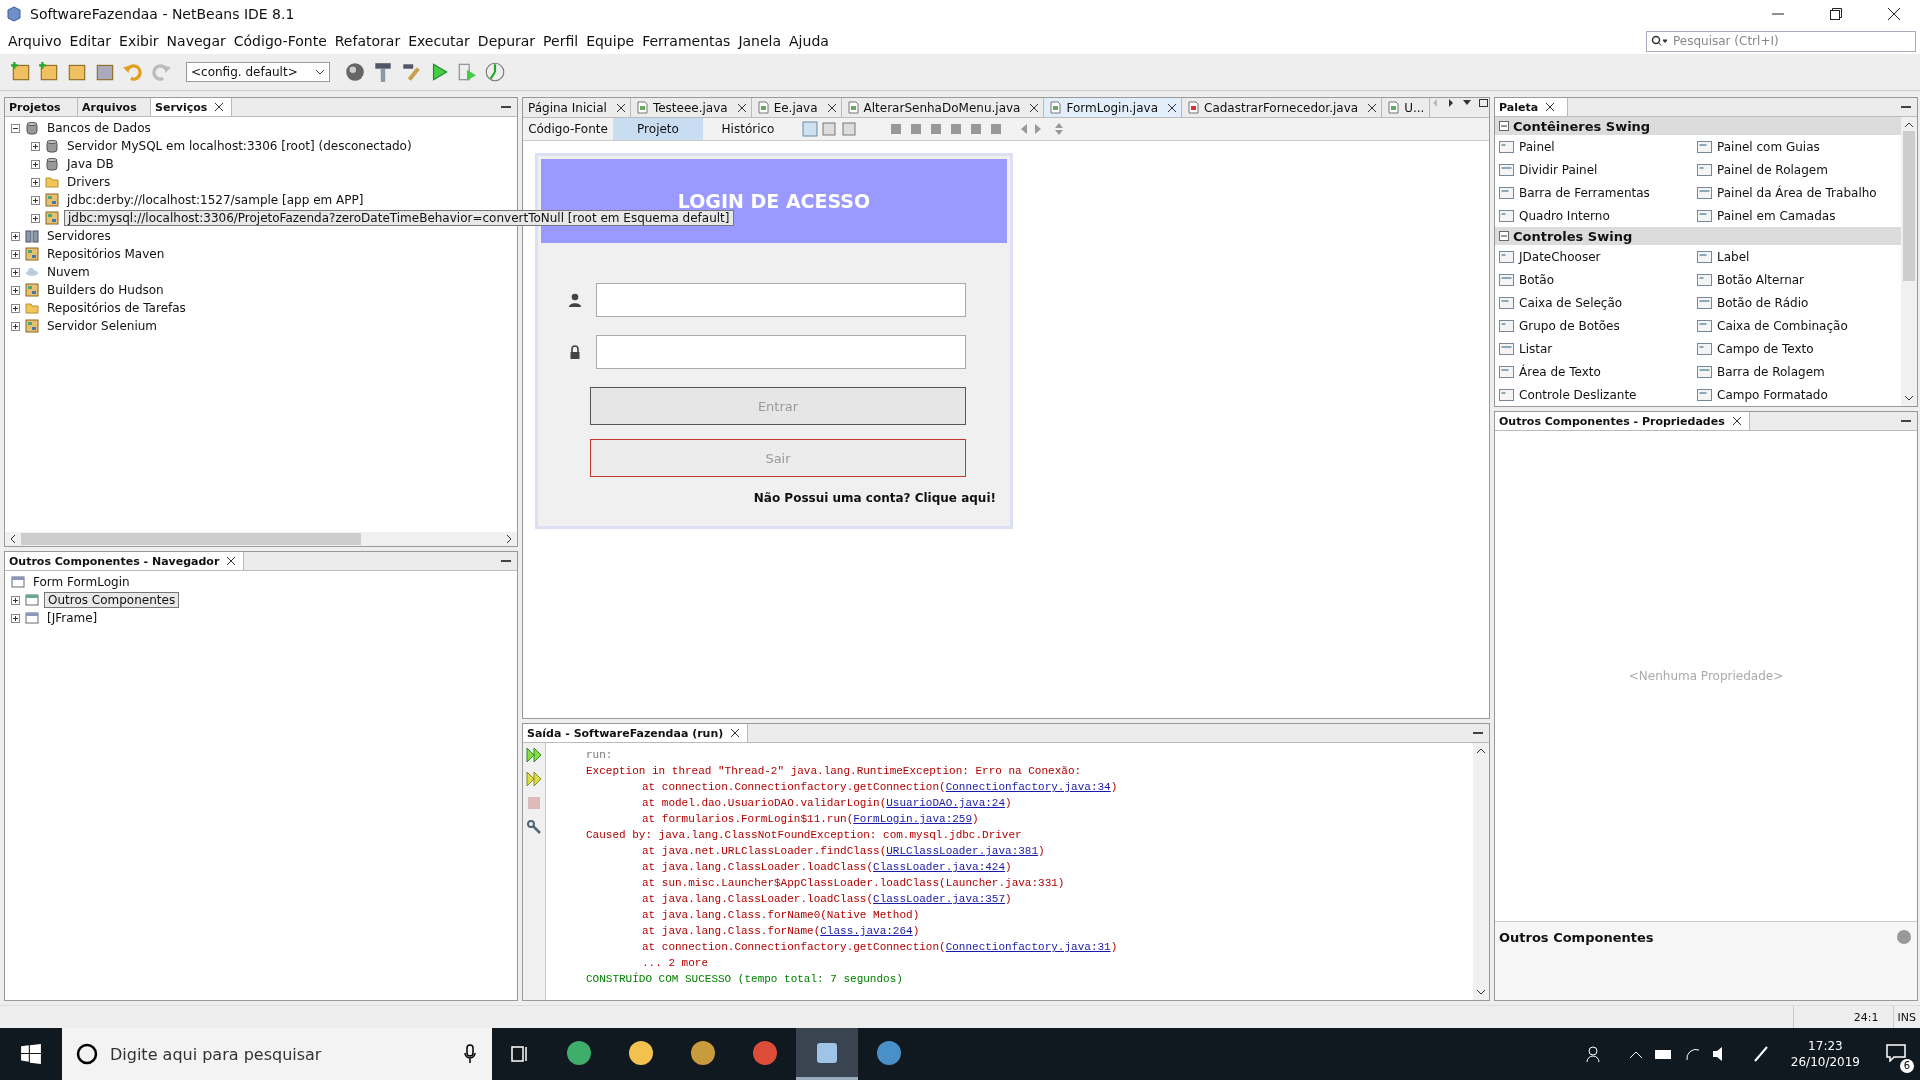 This screenshot has width=1920, height=1080. Describe the element at coordinates (796, 107) in the screenshot. I see `editor-tab: Ee.java` at that location.